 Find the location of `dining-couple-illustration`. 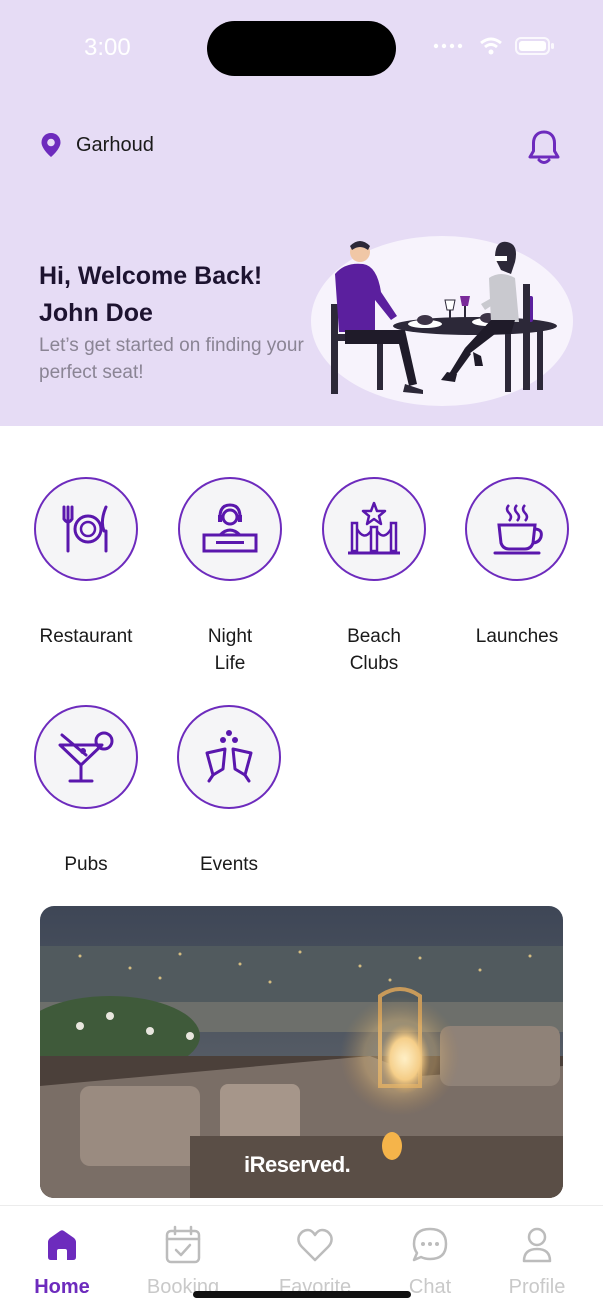

dining-couple-illustration is located at coordinates (442, 321).